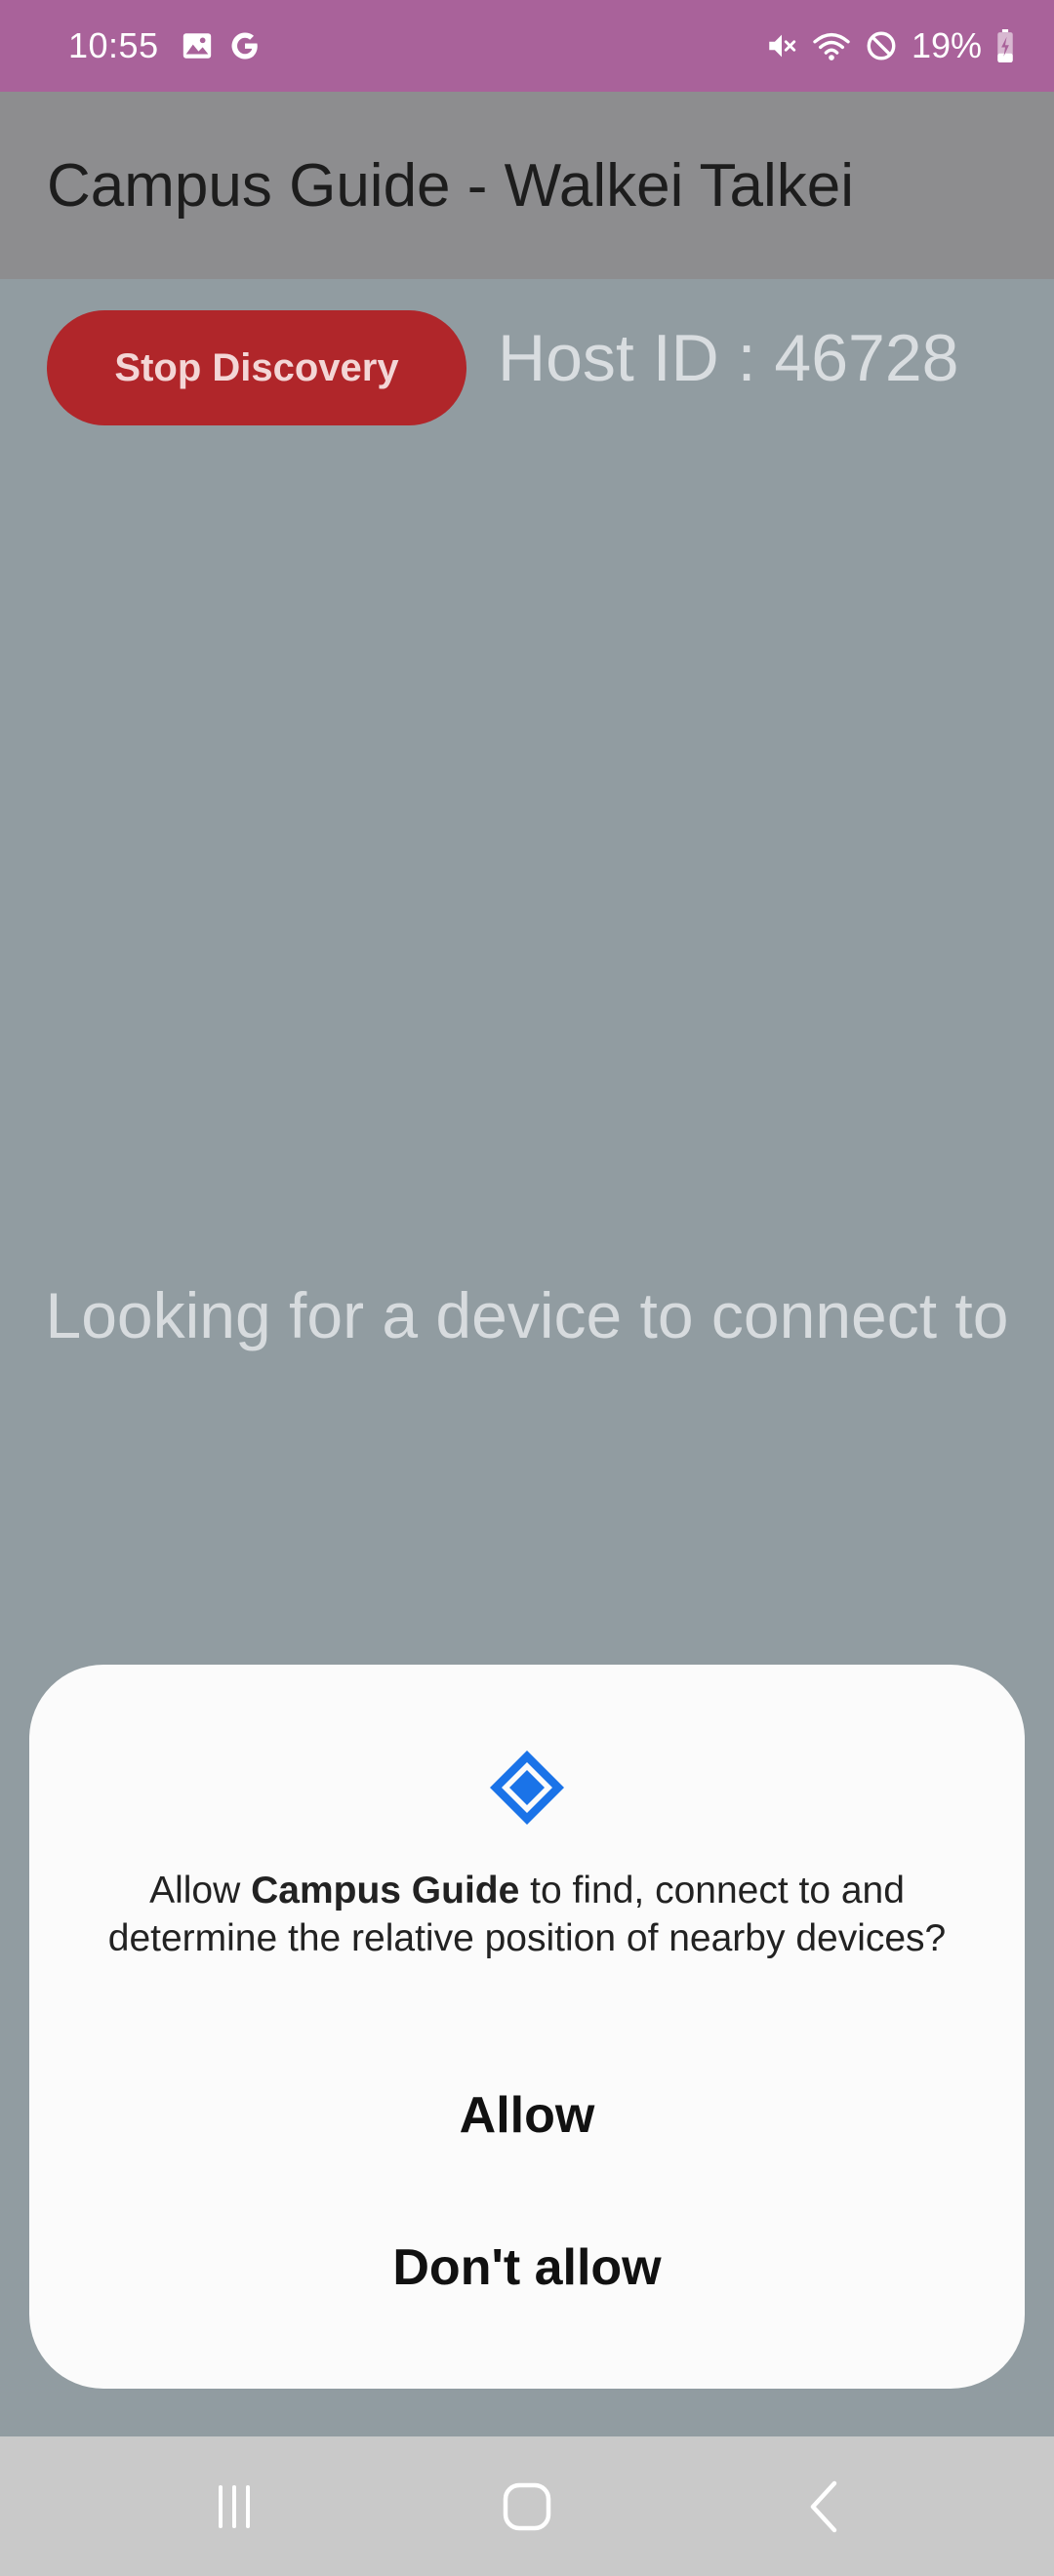  What do you see at coordinates (234, 2507) in the screenshot?
I see `recents-icon` at bounding box center [234, 2507].